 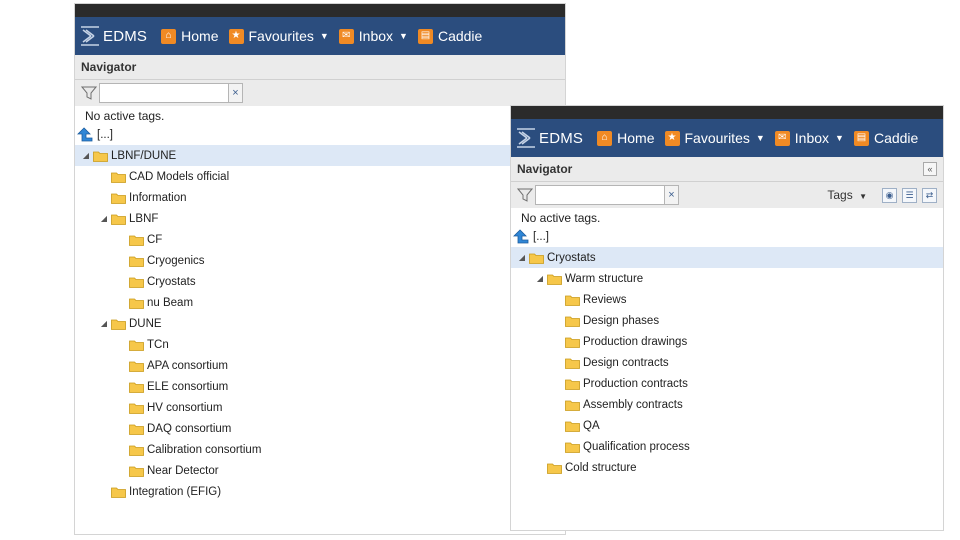 I want to click on tree-folder-label: Production drawings, so click(x=635, y=341).